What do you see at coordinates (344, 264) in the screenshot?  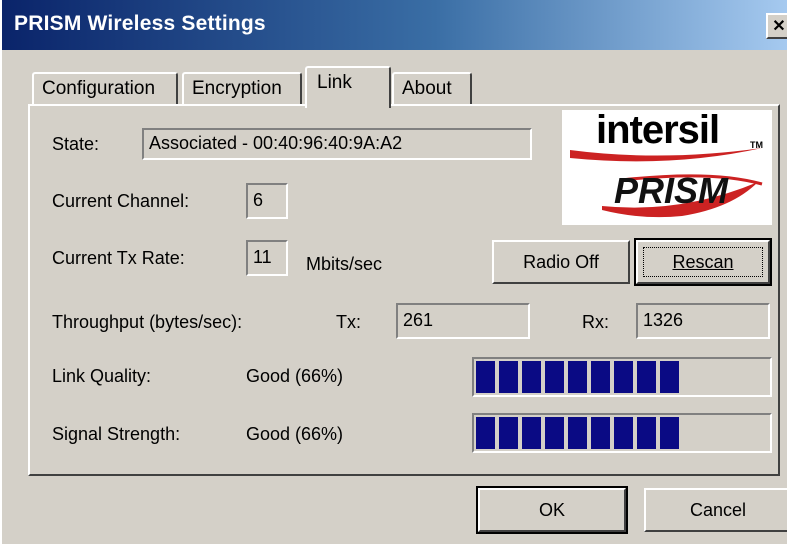 I see `tx-rate-unit: Mbits/sec` at bounding box center [344, 264].